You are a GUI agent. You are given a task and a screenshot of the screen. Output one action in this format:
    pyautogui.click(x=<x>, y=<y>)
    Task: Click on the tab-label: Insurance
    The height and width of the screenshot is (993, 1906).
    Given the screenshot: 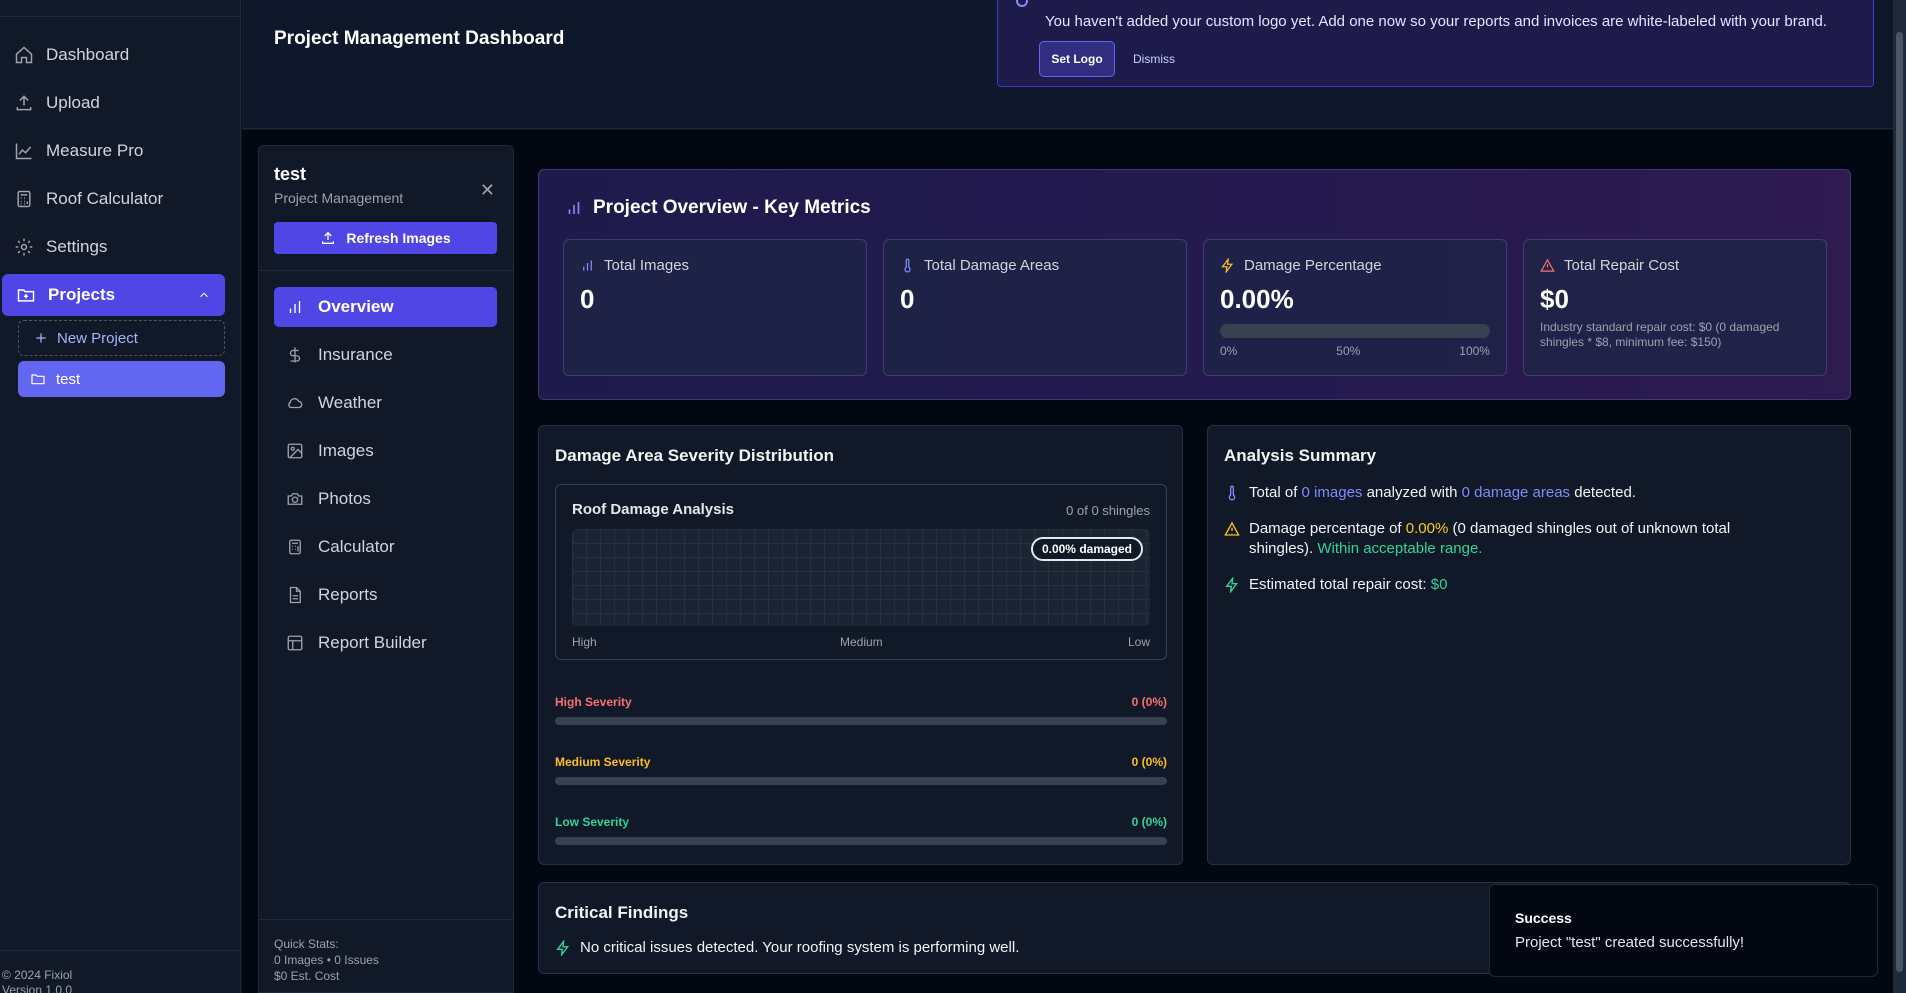 What is the action you would take?
    pyautogui.click(x=355, y=354)
    